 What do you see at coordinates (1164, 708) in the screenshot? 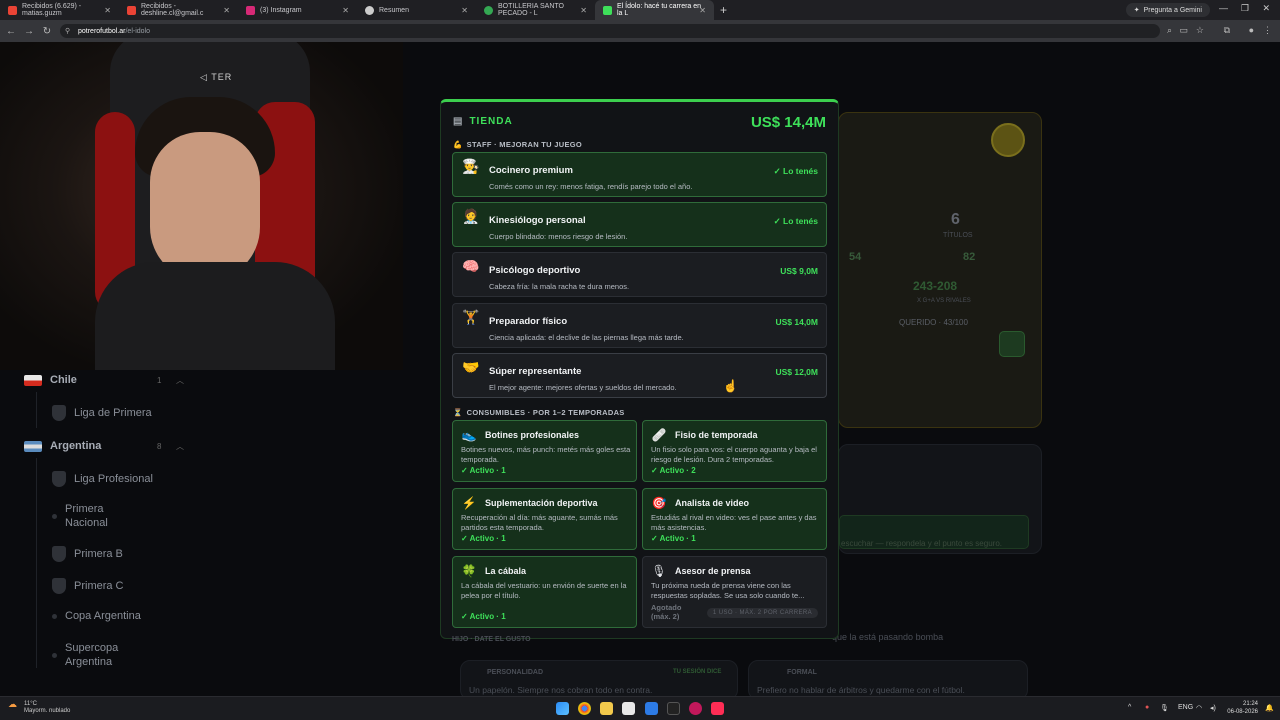
I see `microphone-tray-icon: 🎙` at bounding box center [1164, 708].